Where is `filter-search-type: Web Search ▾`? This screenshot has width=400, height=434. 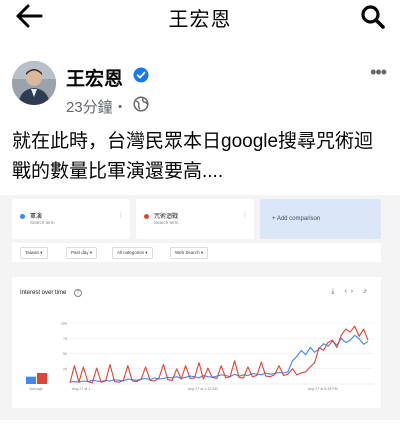
filter-search-type: Web Search ▾ is located at coordinates (189, 253).